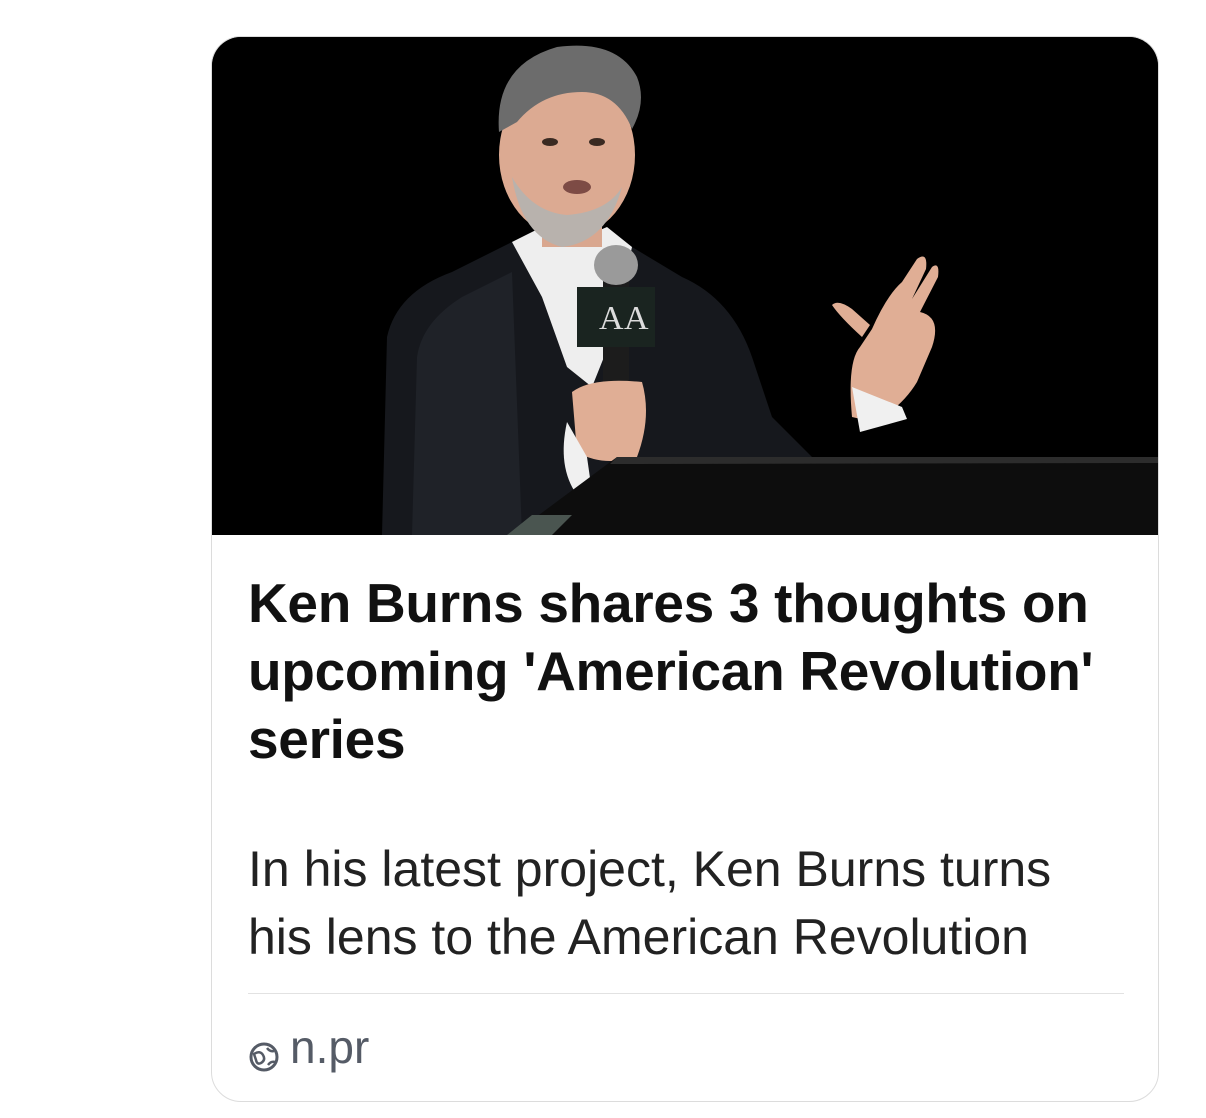 The image size is (1206, 1118). What do you see at coordinates (264, 1051) in the screenshot?
I see `globe-icon` at bounding box center [264, 1051].